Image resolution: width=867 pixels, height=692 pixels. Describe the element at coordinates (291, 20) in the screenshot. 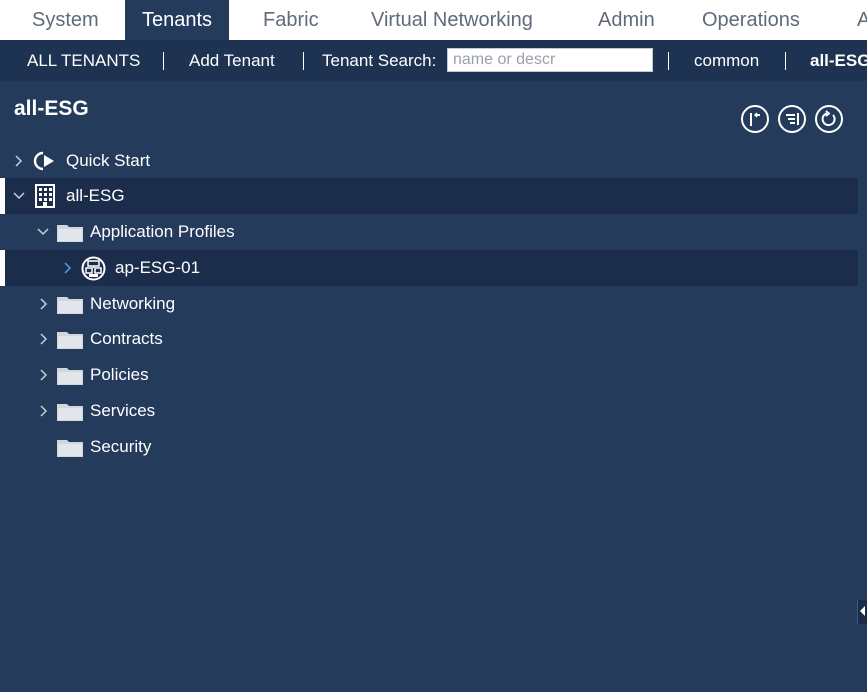

I see `tab-fabric: Fabric` at that location.